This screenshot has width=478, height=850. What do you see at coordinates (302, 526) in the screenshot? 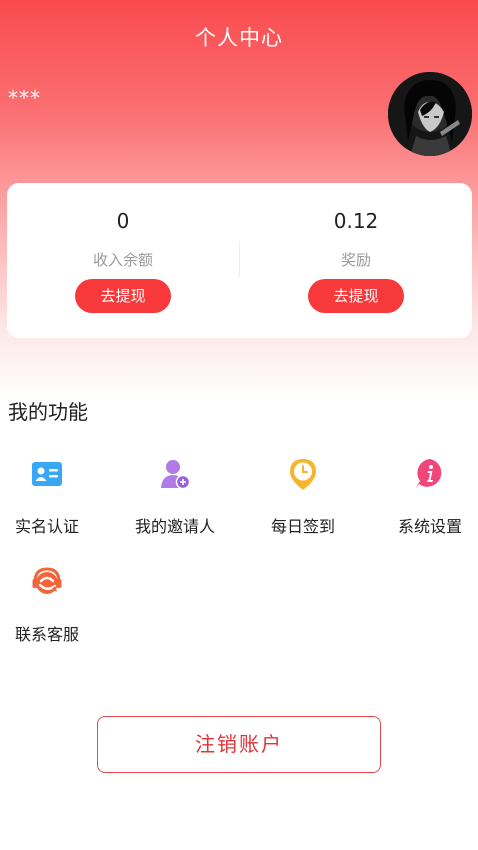
I see `function-label: 每日签到` at bounding box center [302, 526].